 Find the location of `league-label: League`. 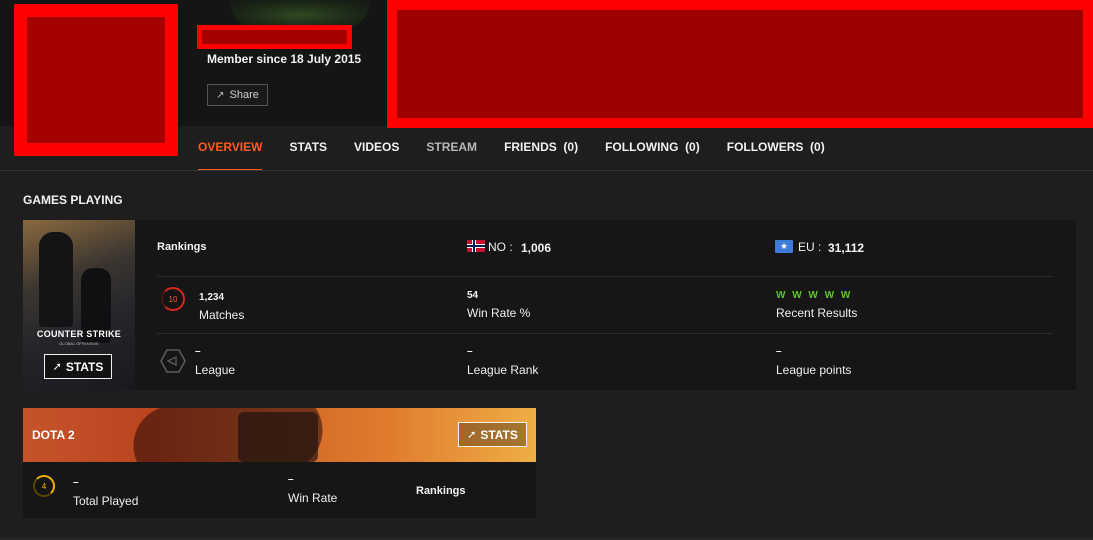

league-label: League is located at coordinates (215, 370).